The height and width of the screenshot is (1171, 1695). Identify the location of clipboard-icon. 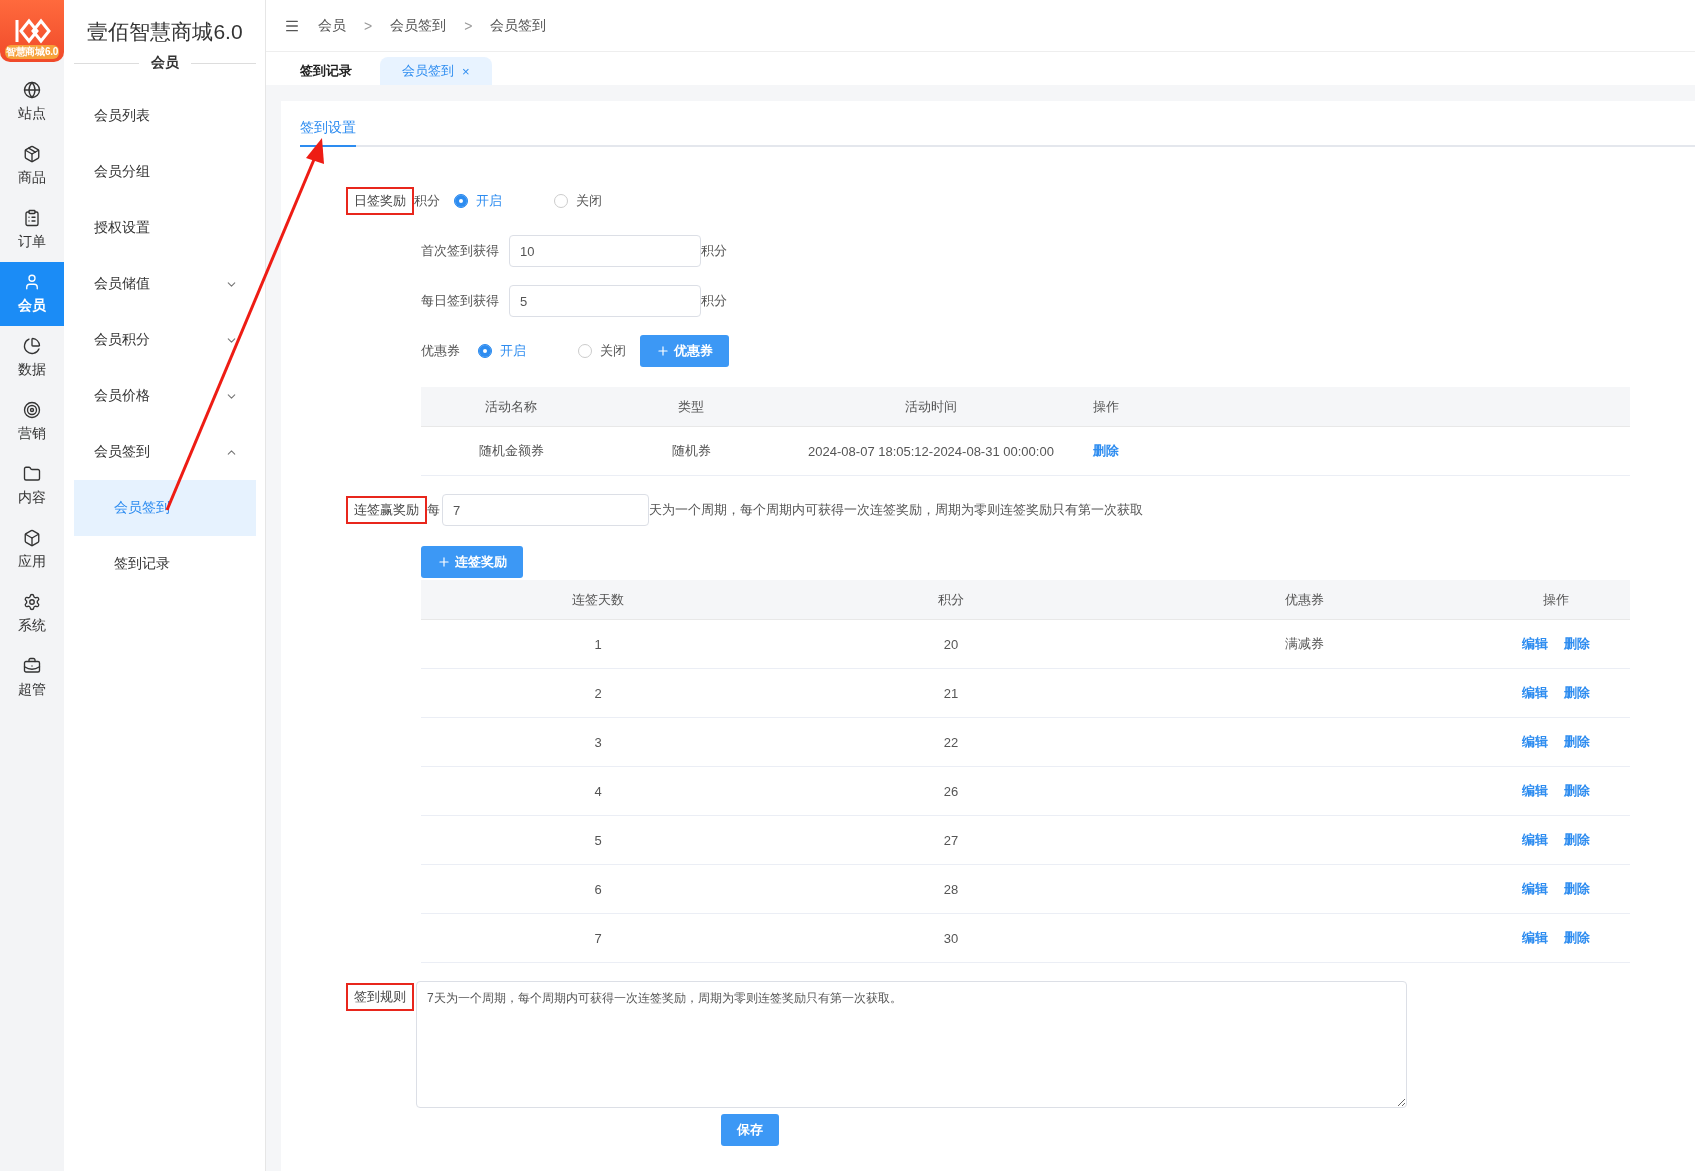
(32, 218).